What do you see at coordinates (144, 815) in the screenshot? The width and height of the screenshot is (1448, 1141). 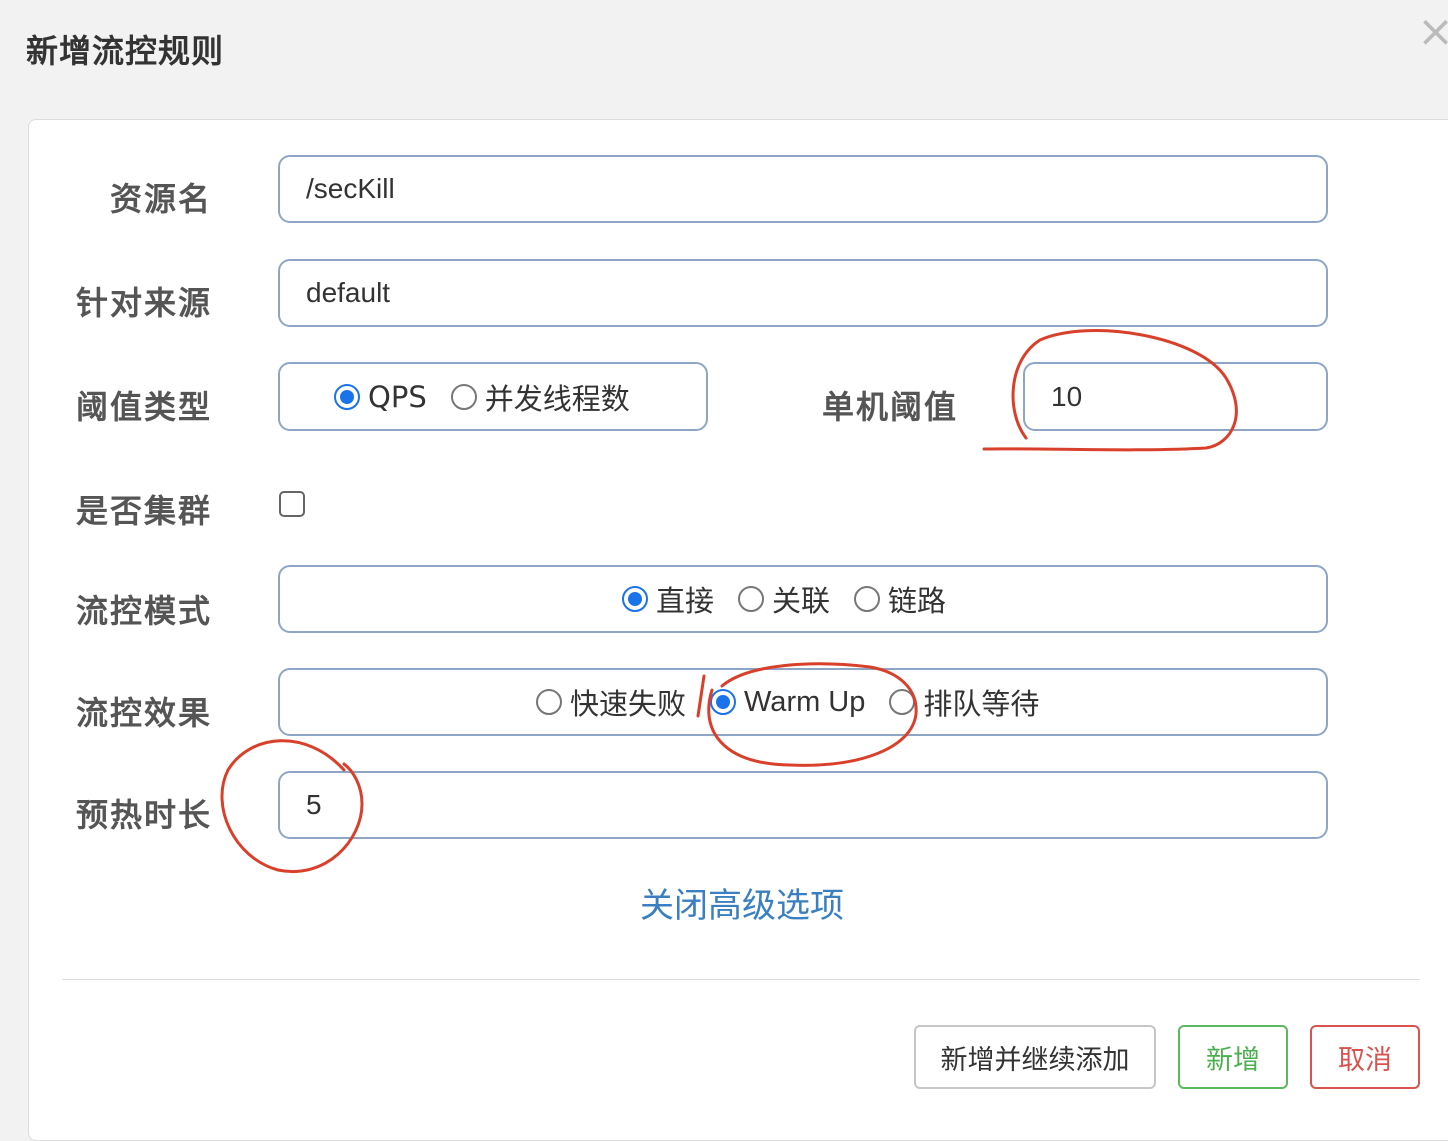 I see `warmup-period-label: 预热时长` at bounding box center [144, 815].